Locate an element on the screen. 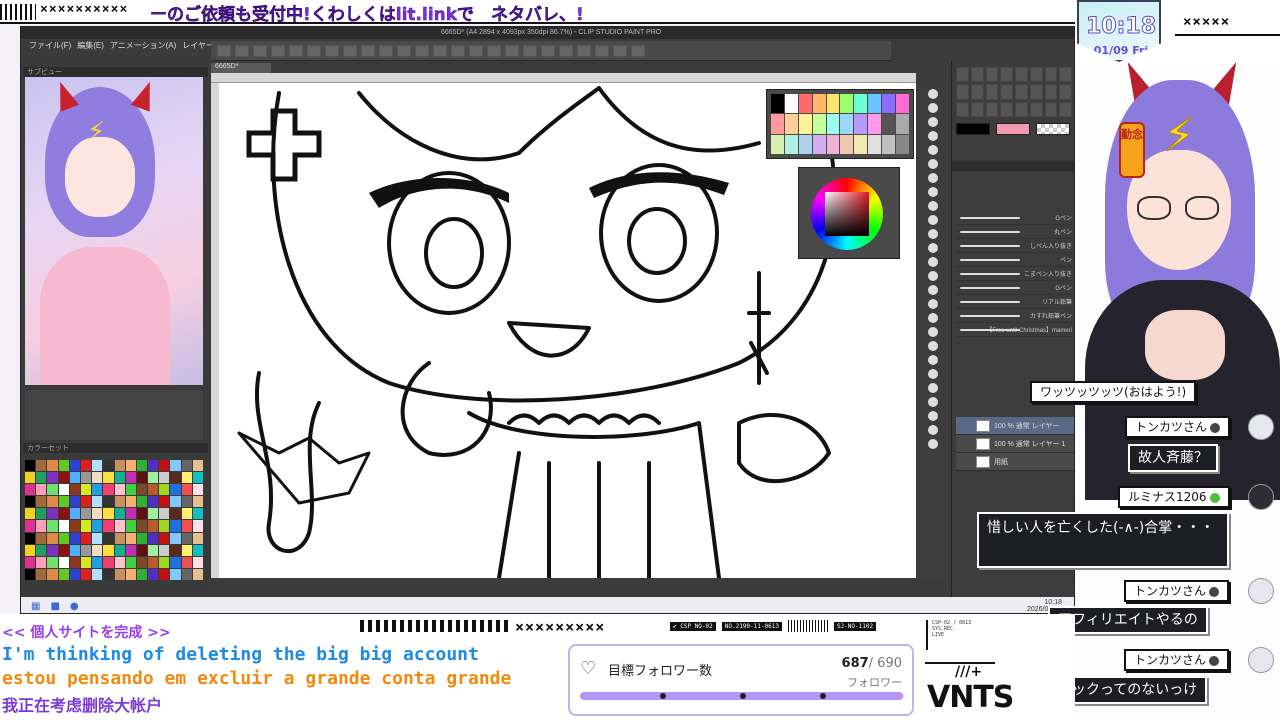 The width and height of the screenshot is (1280, 720). layer-row: 用紙 is located at coordinates (1015, 462).